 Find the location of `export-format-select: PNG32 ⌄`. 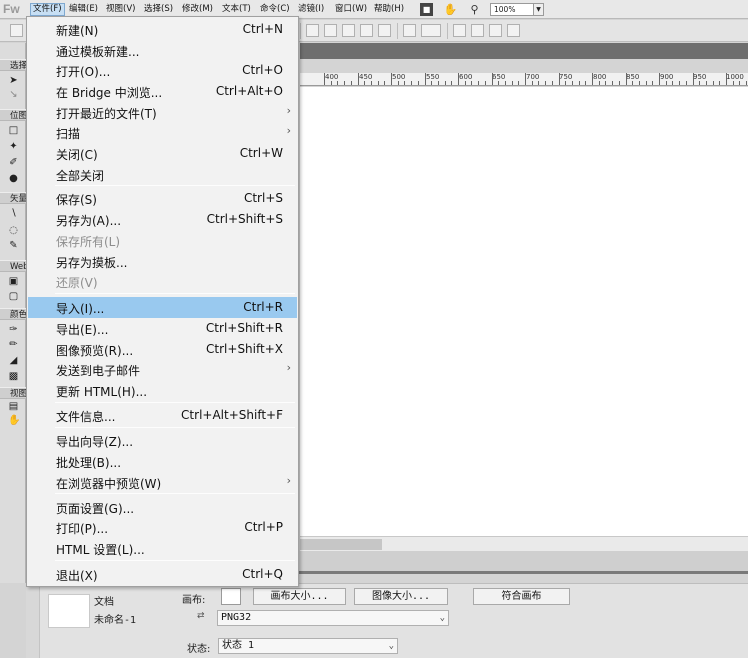

export-format-select: PNG32 ⌄ is located at coordinates (333, 618).